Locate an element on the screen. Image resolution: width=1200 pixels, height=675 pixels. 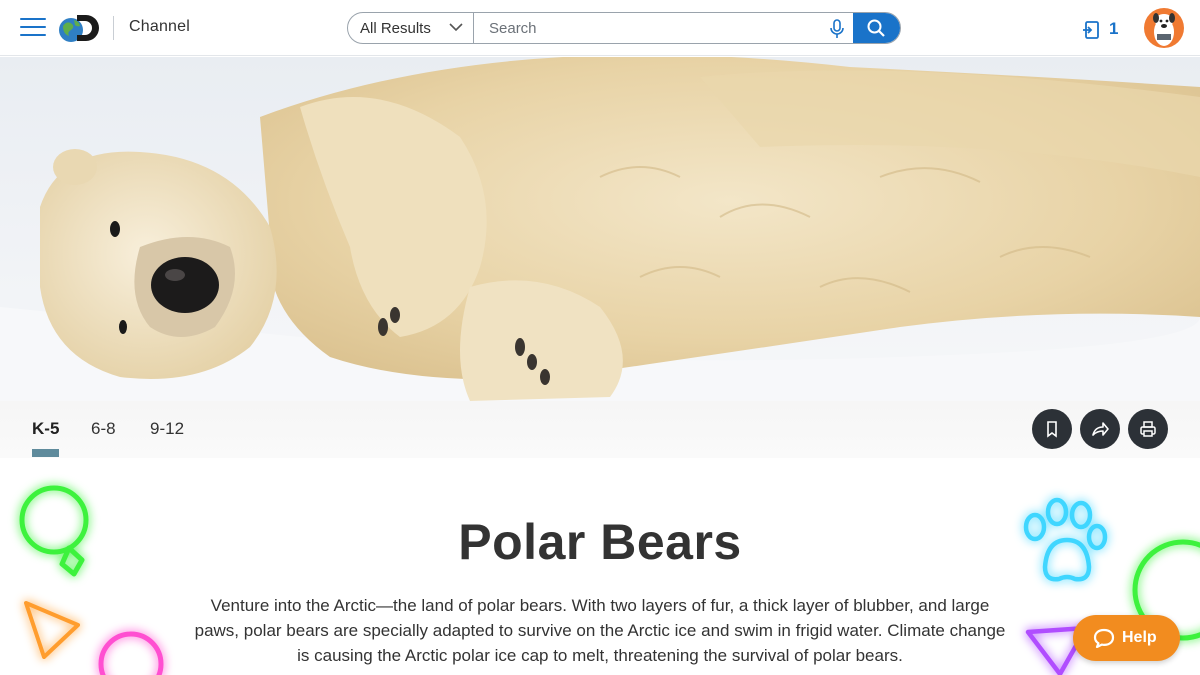
neon-triangle-orange-icon is located at coordinates (52, 630).